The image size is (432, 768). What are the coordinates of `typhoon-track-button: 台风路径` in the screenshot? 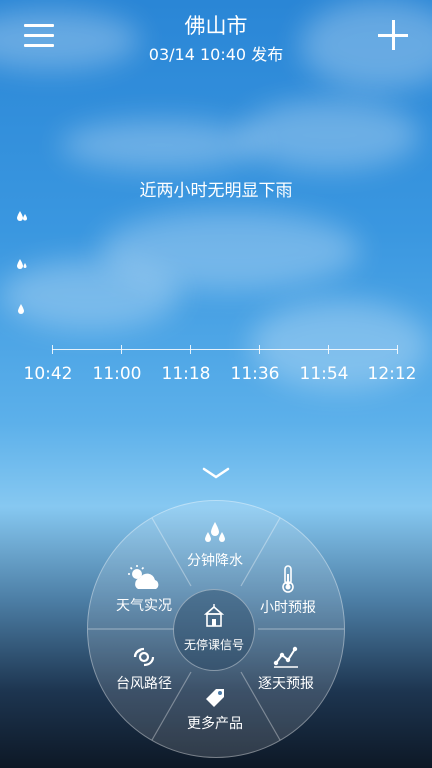 It's located at (144, 669).